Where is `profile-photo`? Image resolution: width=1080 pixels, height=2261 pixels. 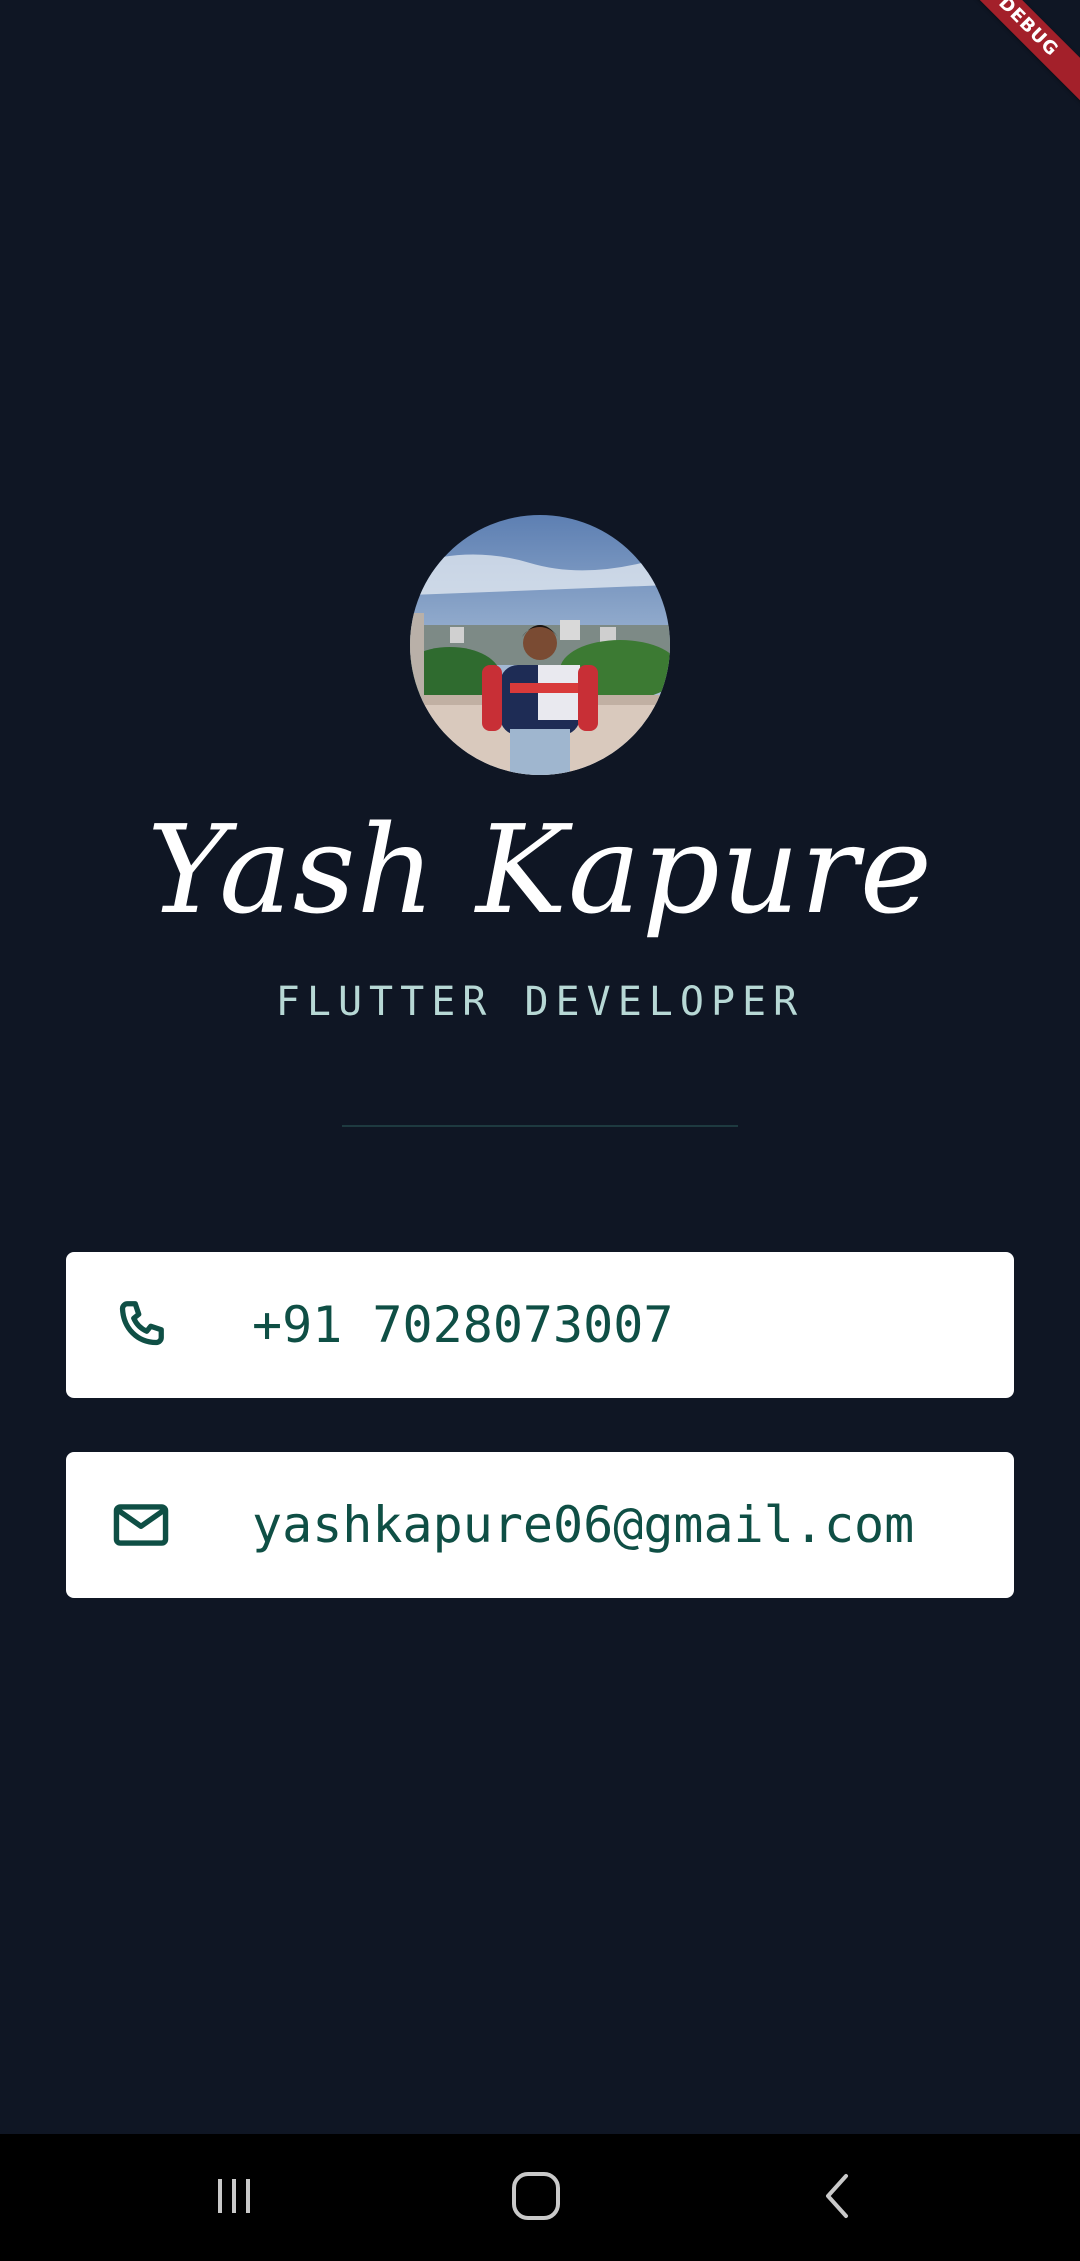 profile-photo is located at coordinates (540, 645).